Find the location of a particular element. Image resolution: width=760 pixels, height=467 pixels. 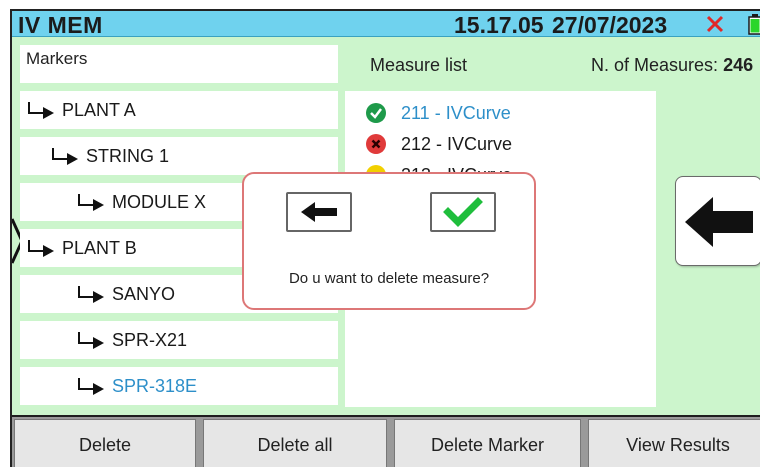

delete-marker-button: Delete Marker is located at coordinates (487, 443).